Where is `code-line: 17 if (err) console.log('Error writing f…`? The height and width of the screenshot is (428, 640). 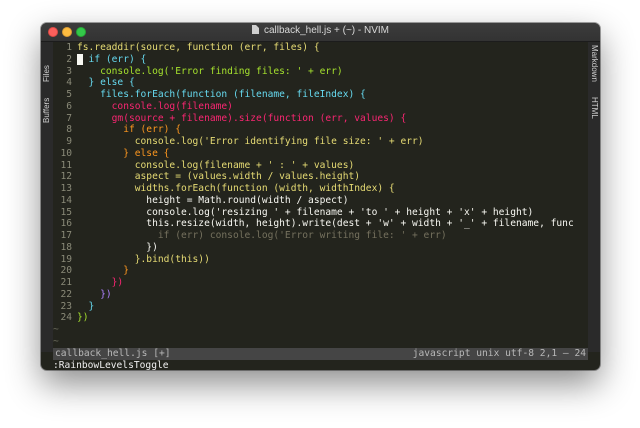 code-line: 17 if (err) console.log('Error writing f… is located at coordinates (320, 236).